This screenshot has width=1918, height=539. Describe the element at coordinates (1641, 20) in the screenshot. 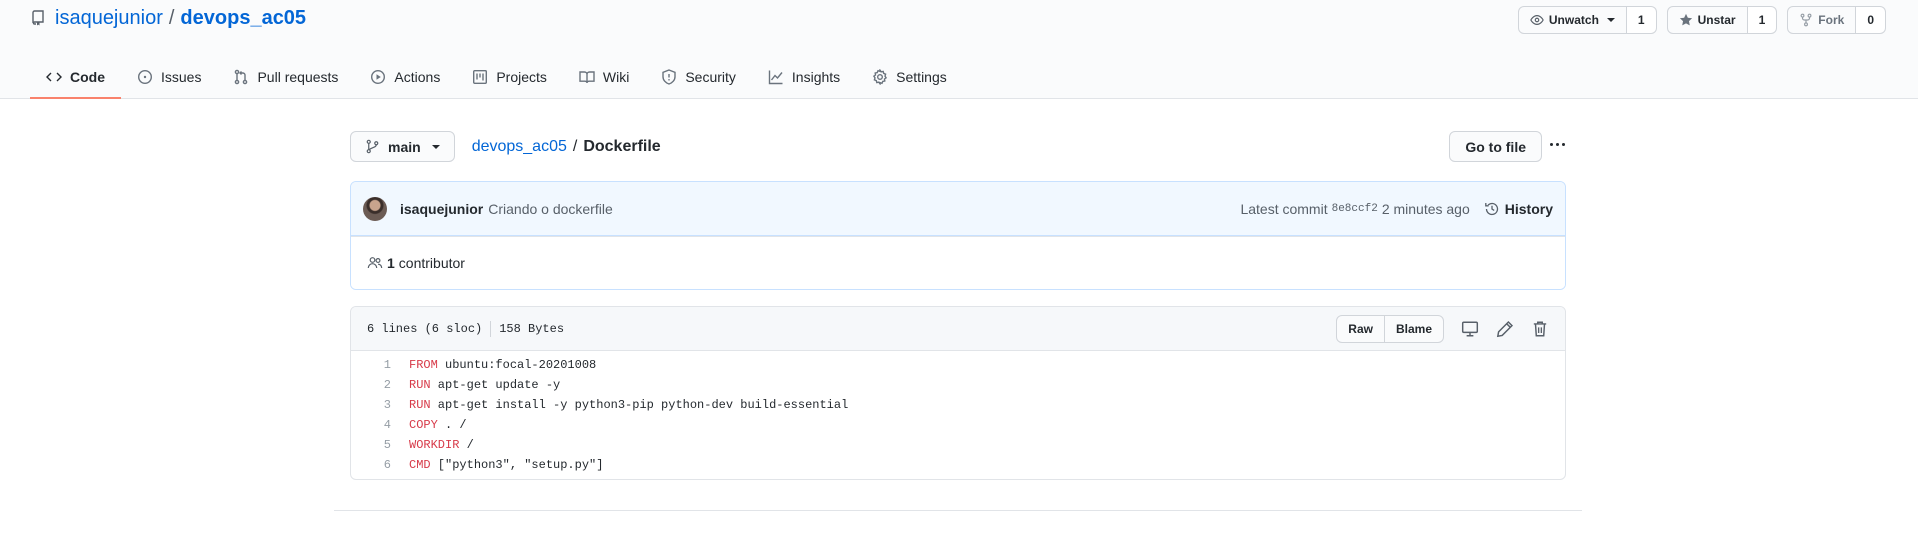

I see `watch-count: 1` at that location.